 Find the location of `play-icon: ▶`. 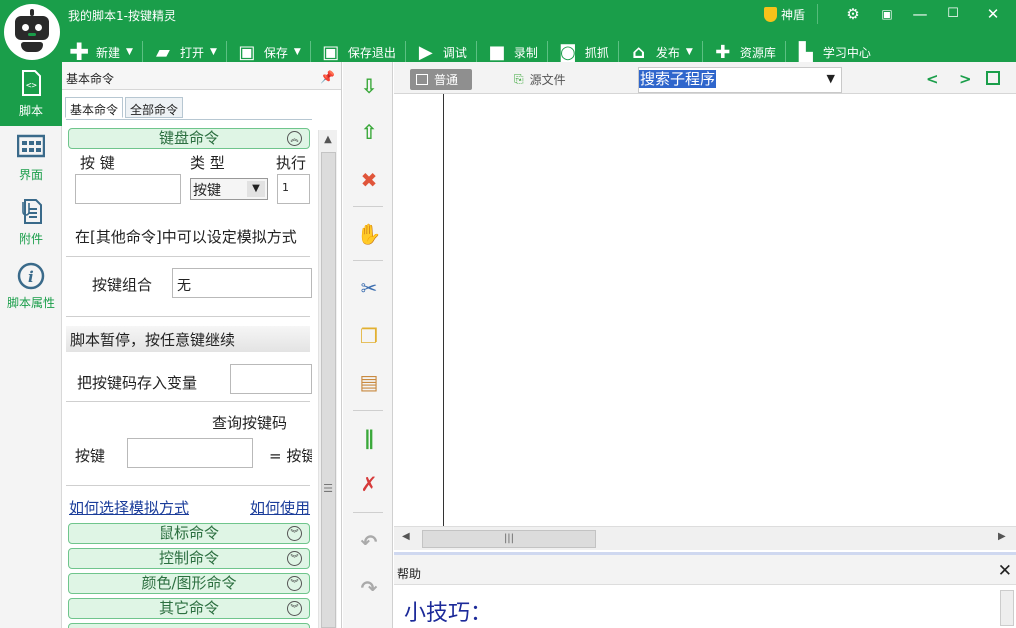

play-icon: ▶ is located at coordinates (425, 52).